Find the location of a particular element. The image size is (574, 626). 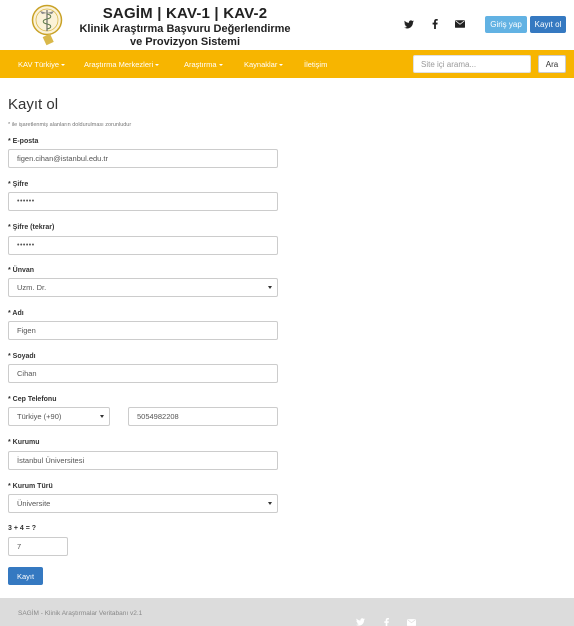

brand-line-2: Klinik Araştırma Başvuru Değerlendirme is located at coordinates (185, 29).